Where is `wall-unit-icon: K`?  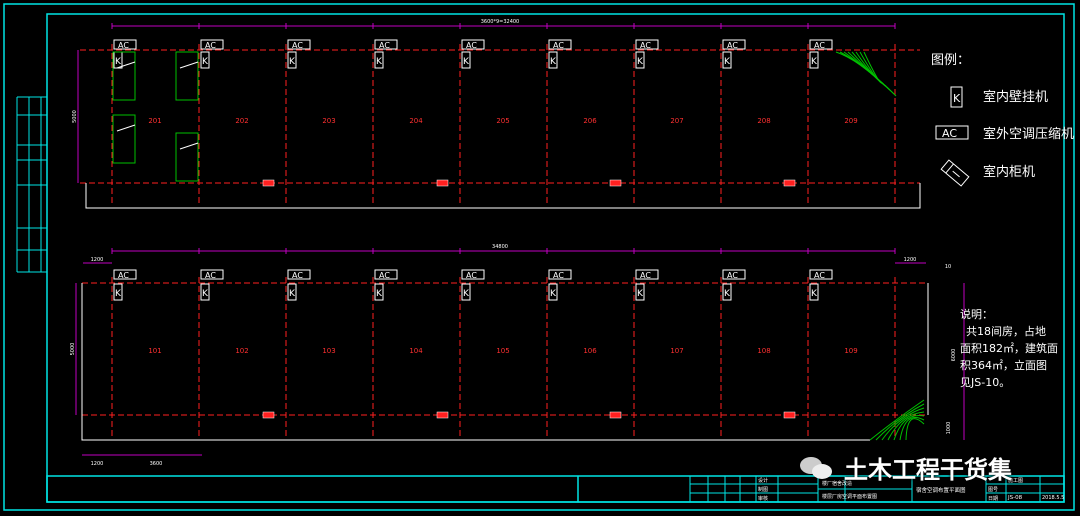
wall-unit-icon: K is located at coordinates (956, 97).